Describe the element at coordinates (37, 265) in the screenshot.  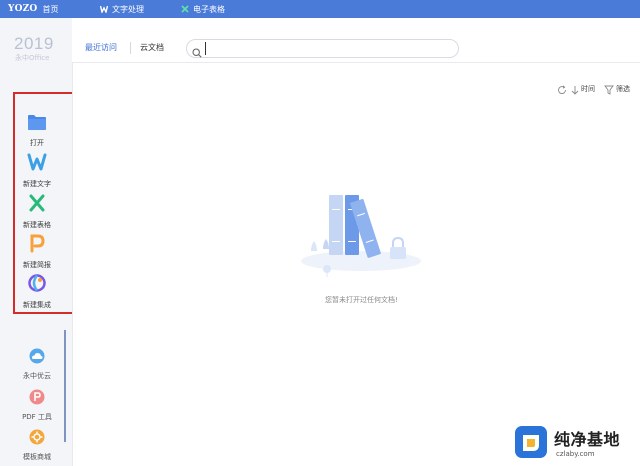
I see `new-presentation-label: 新建简报` at that location.